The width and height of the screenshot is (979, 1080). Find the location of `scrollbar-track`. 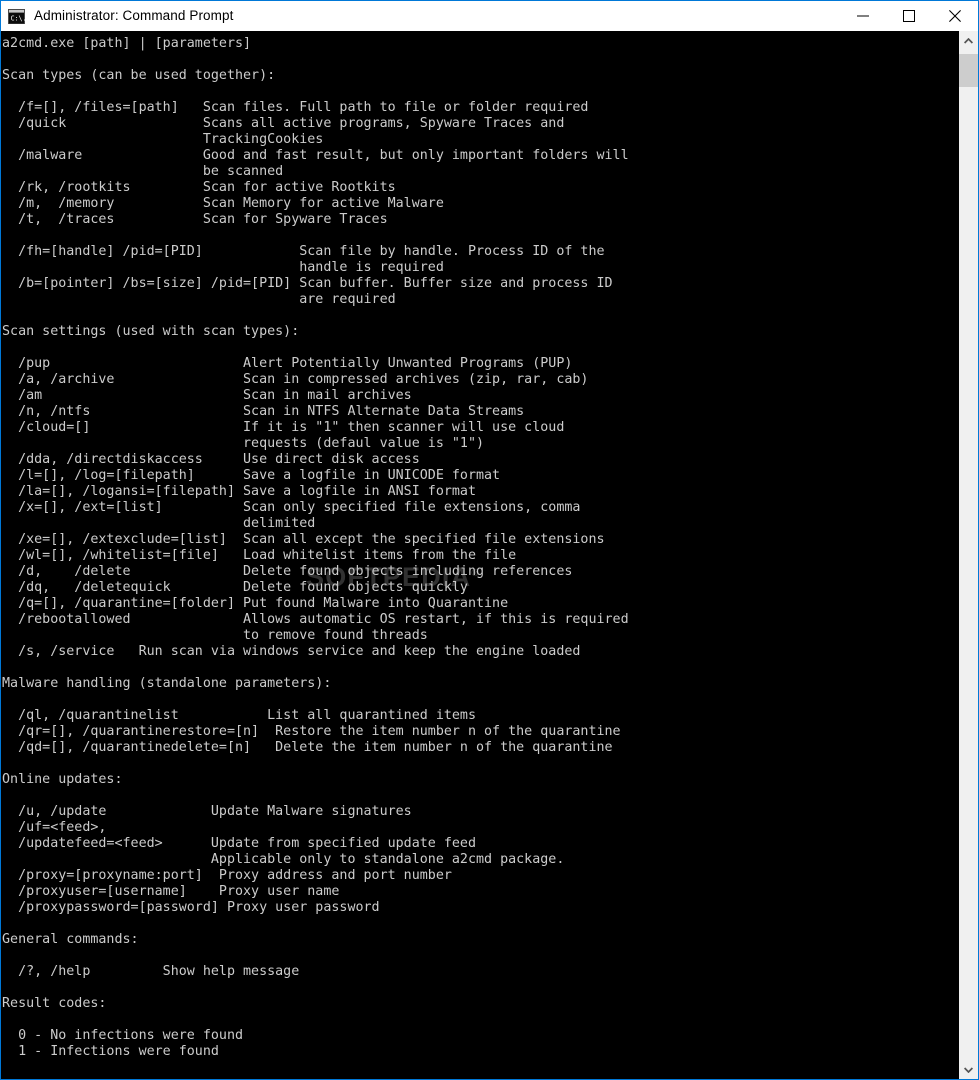

scrollbar-track is located at coordinates (968, 555).